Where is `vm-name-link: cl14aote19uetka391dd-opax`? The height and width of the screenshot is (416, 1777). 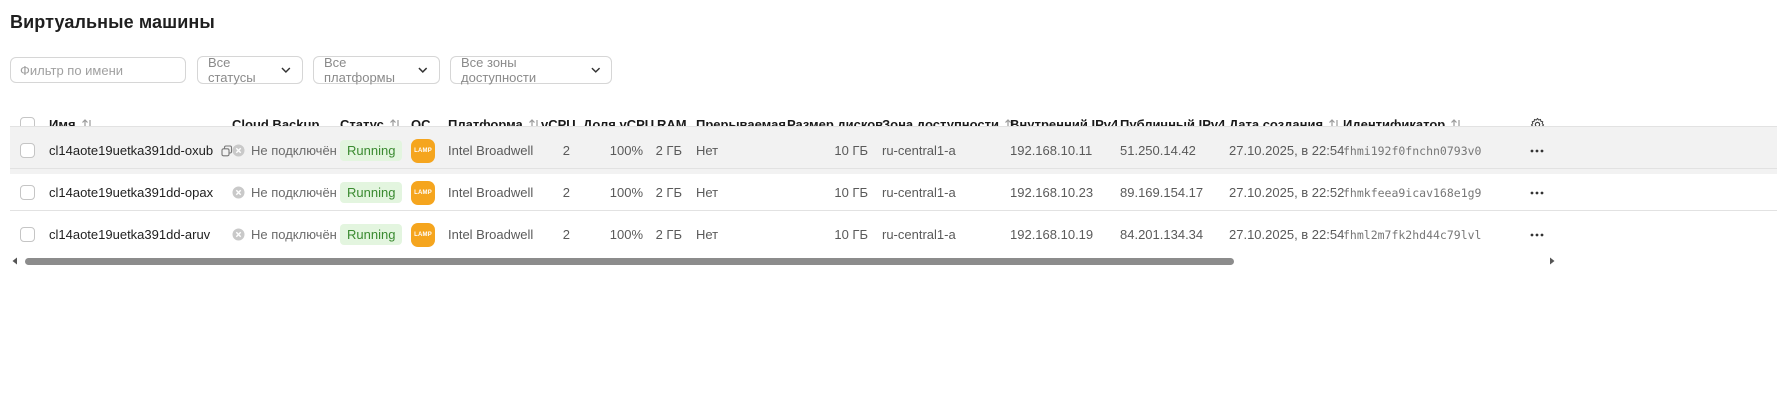
vm-name-link: cl14aote19uetka391dd-opax is located at coordinates (131, 192).